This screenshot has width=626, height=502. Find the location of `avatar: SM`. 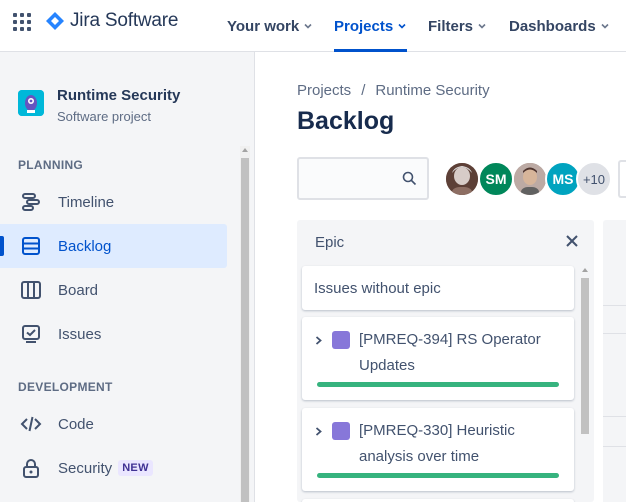

avatar: SM is located at coordinates (496, 179).